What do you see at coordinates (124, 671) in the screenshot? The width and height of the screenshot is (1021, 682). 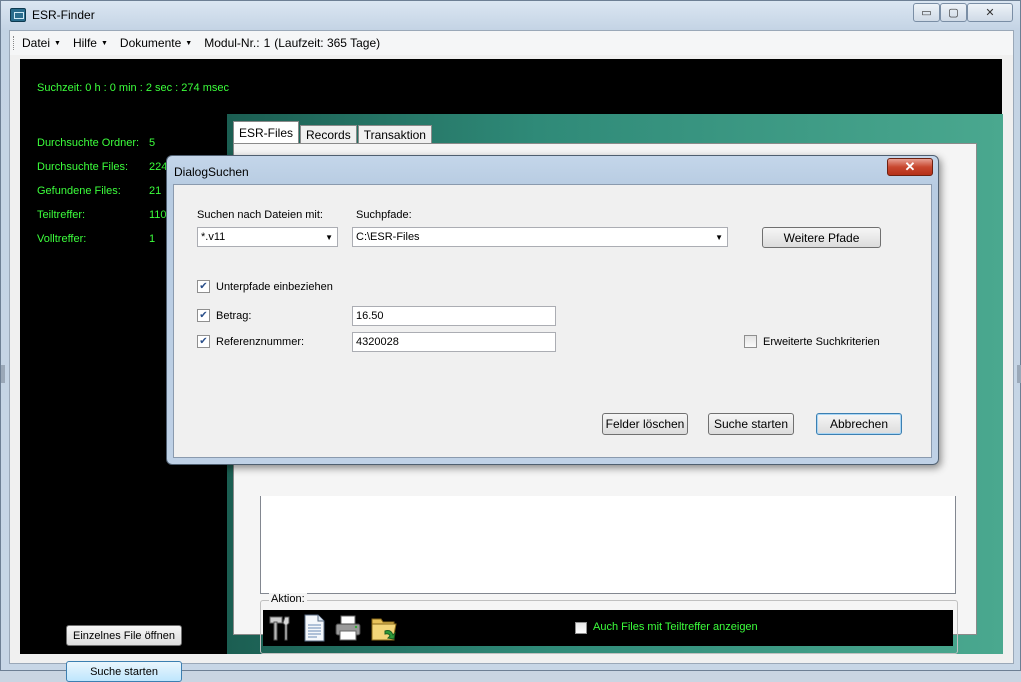 I see `start-search-button: Suche starten` at bounding box center [124, 671].